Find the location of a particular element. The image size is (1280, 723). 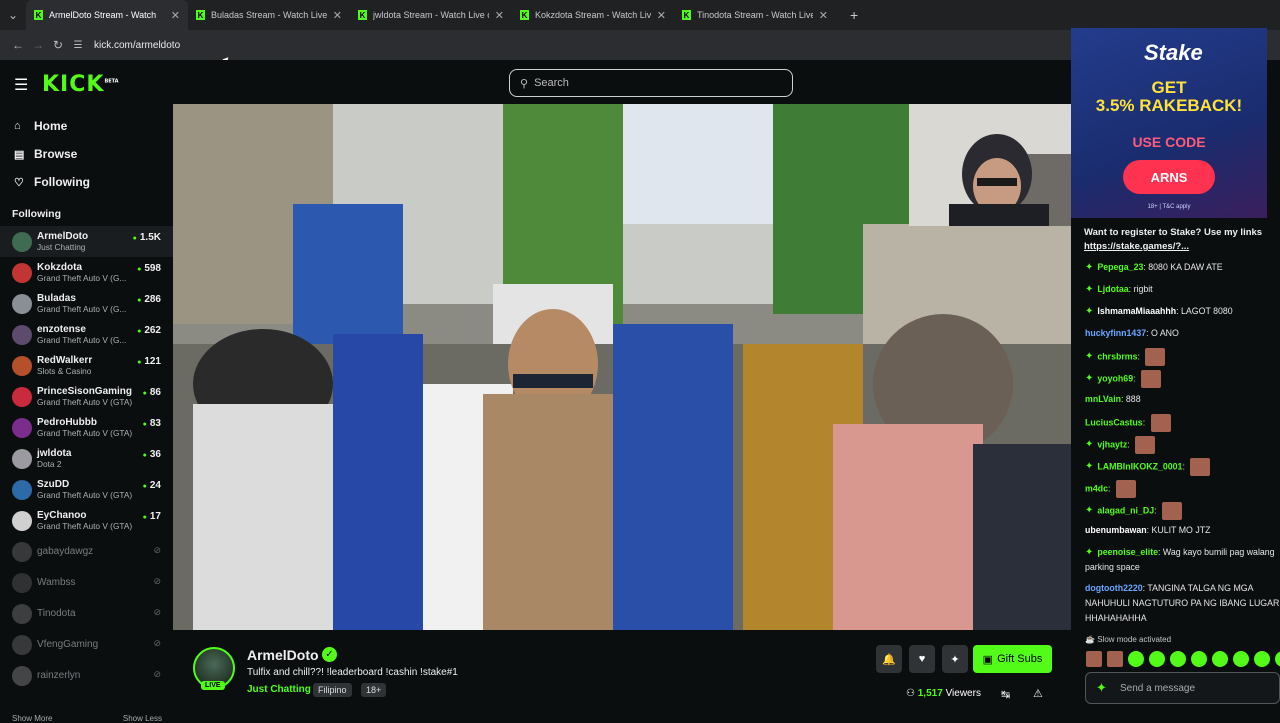

followed-channel: enzotense Grand Theft Auto V (G... ● 262 is located at coordinates (86, 334).